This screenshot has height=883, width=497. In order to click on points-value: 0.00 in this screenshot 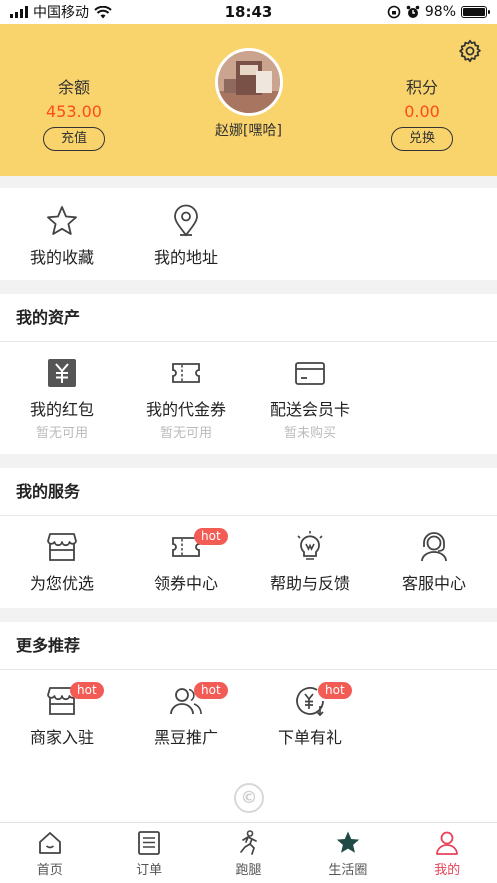, I will do `click(422, 111)`.